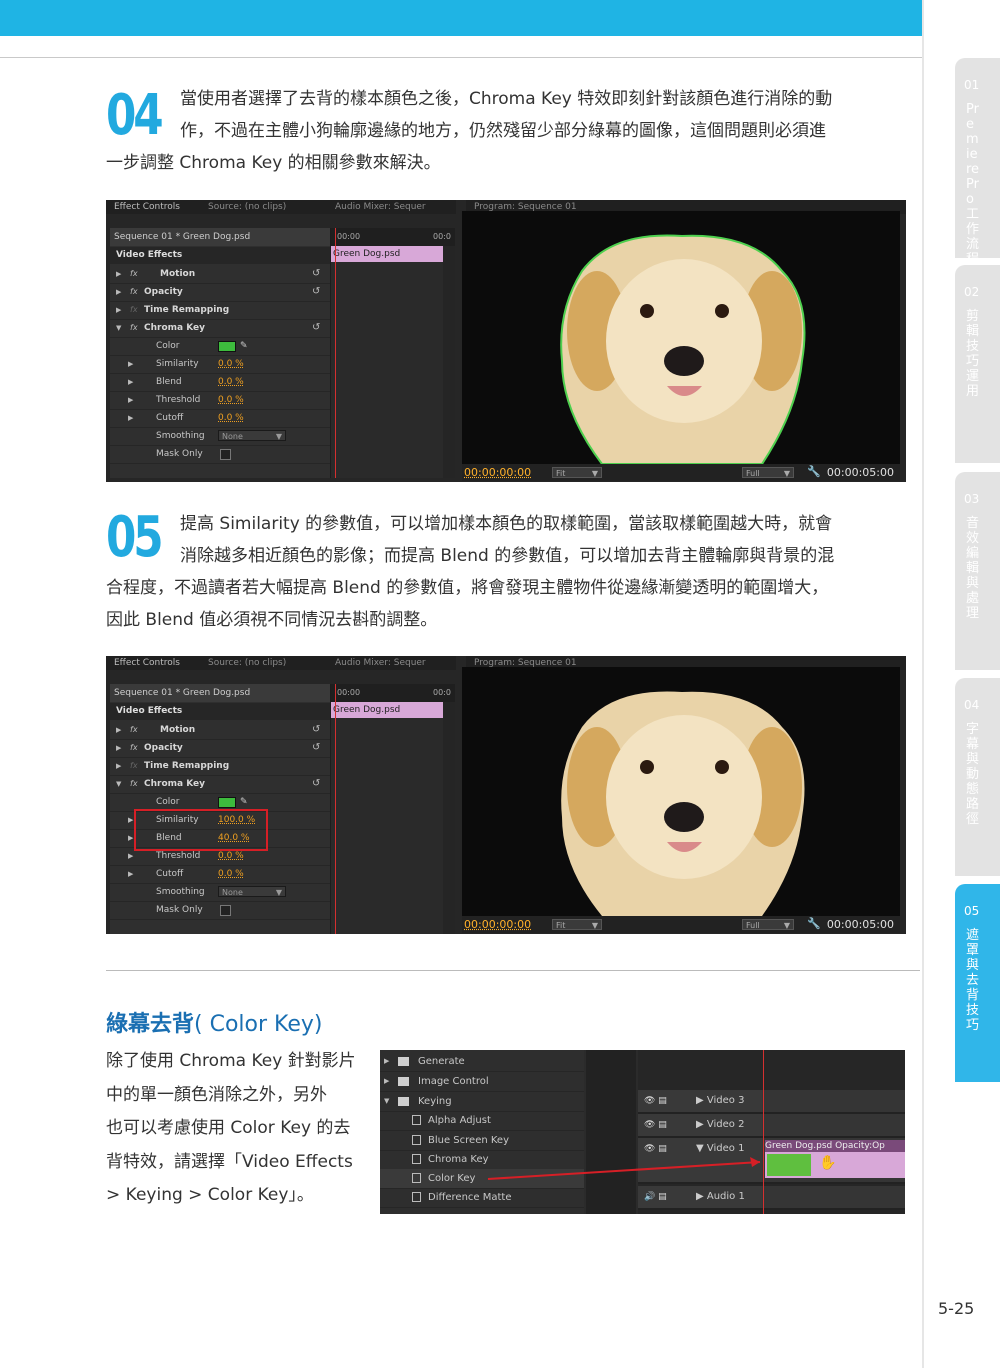 This screenshot has width=1000, height=1368. What do you see at coordinates (753, 925) in the screenshot?
I see `dropdown-value: Full` at bounding box center [753, 925].